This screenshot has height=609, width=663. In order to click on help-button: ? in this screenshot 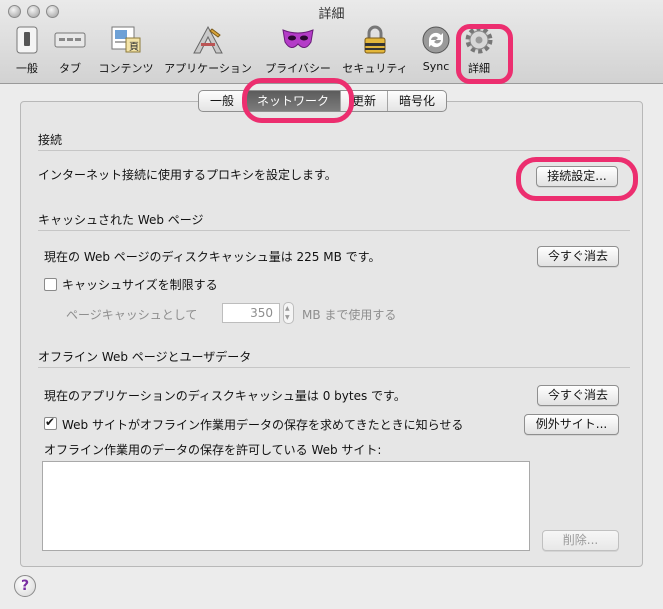, I will do `click(25, 586)`.